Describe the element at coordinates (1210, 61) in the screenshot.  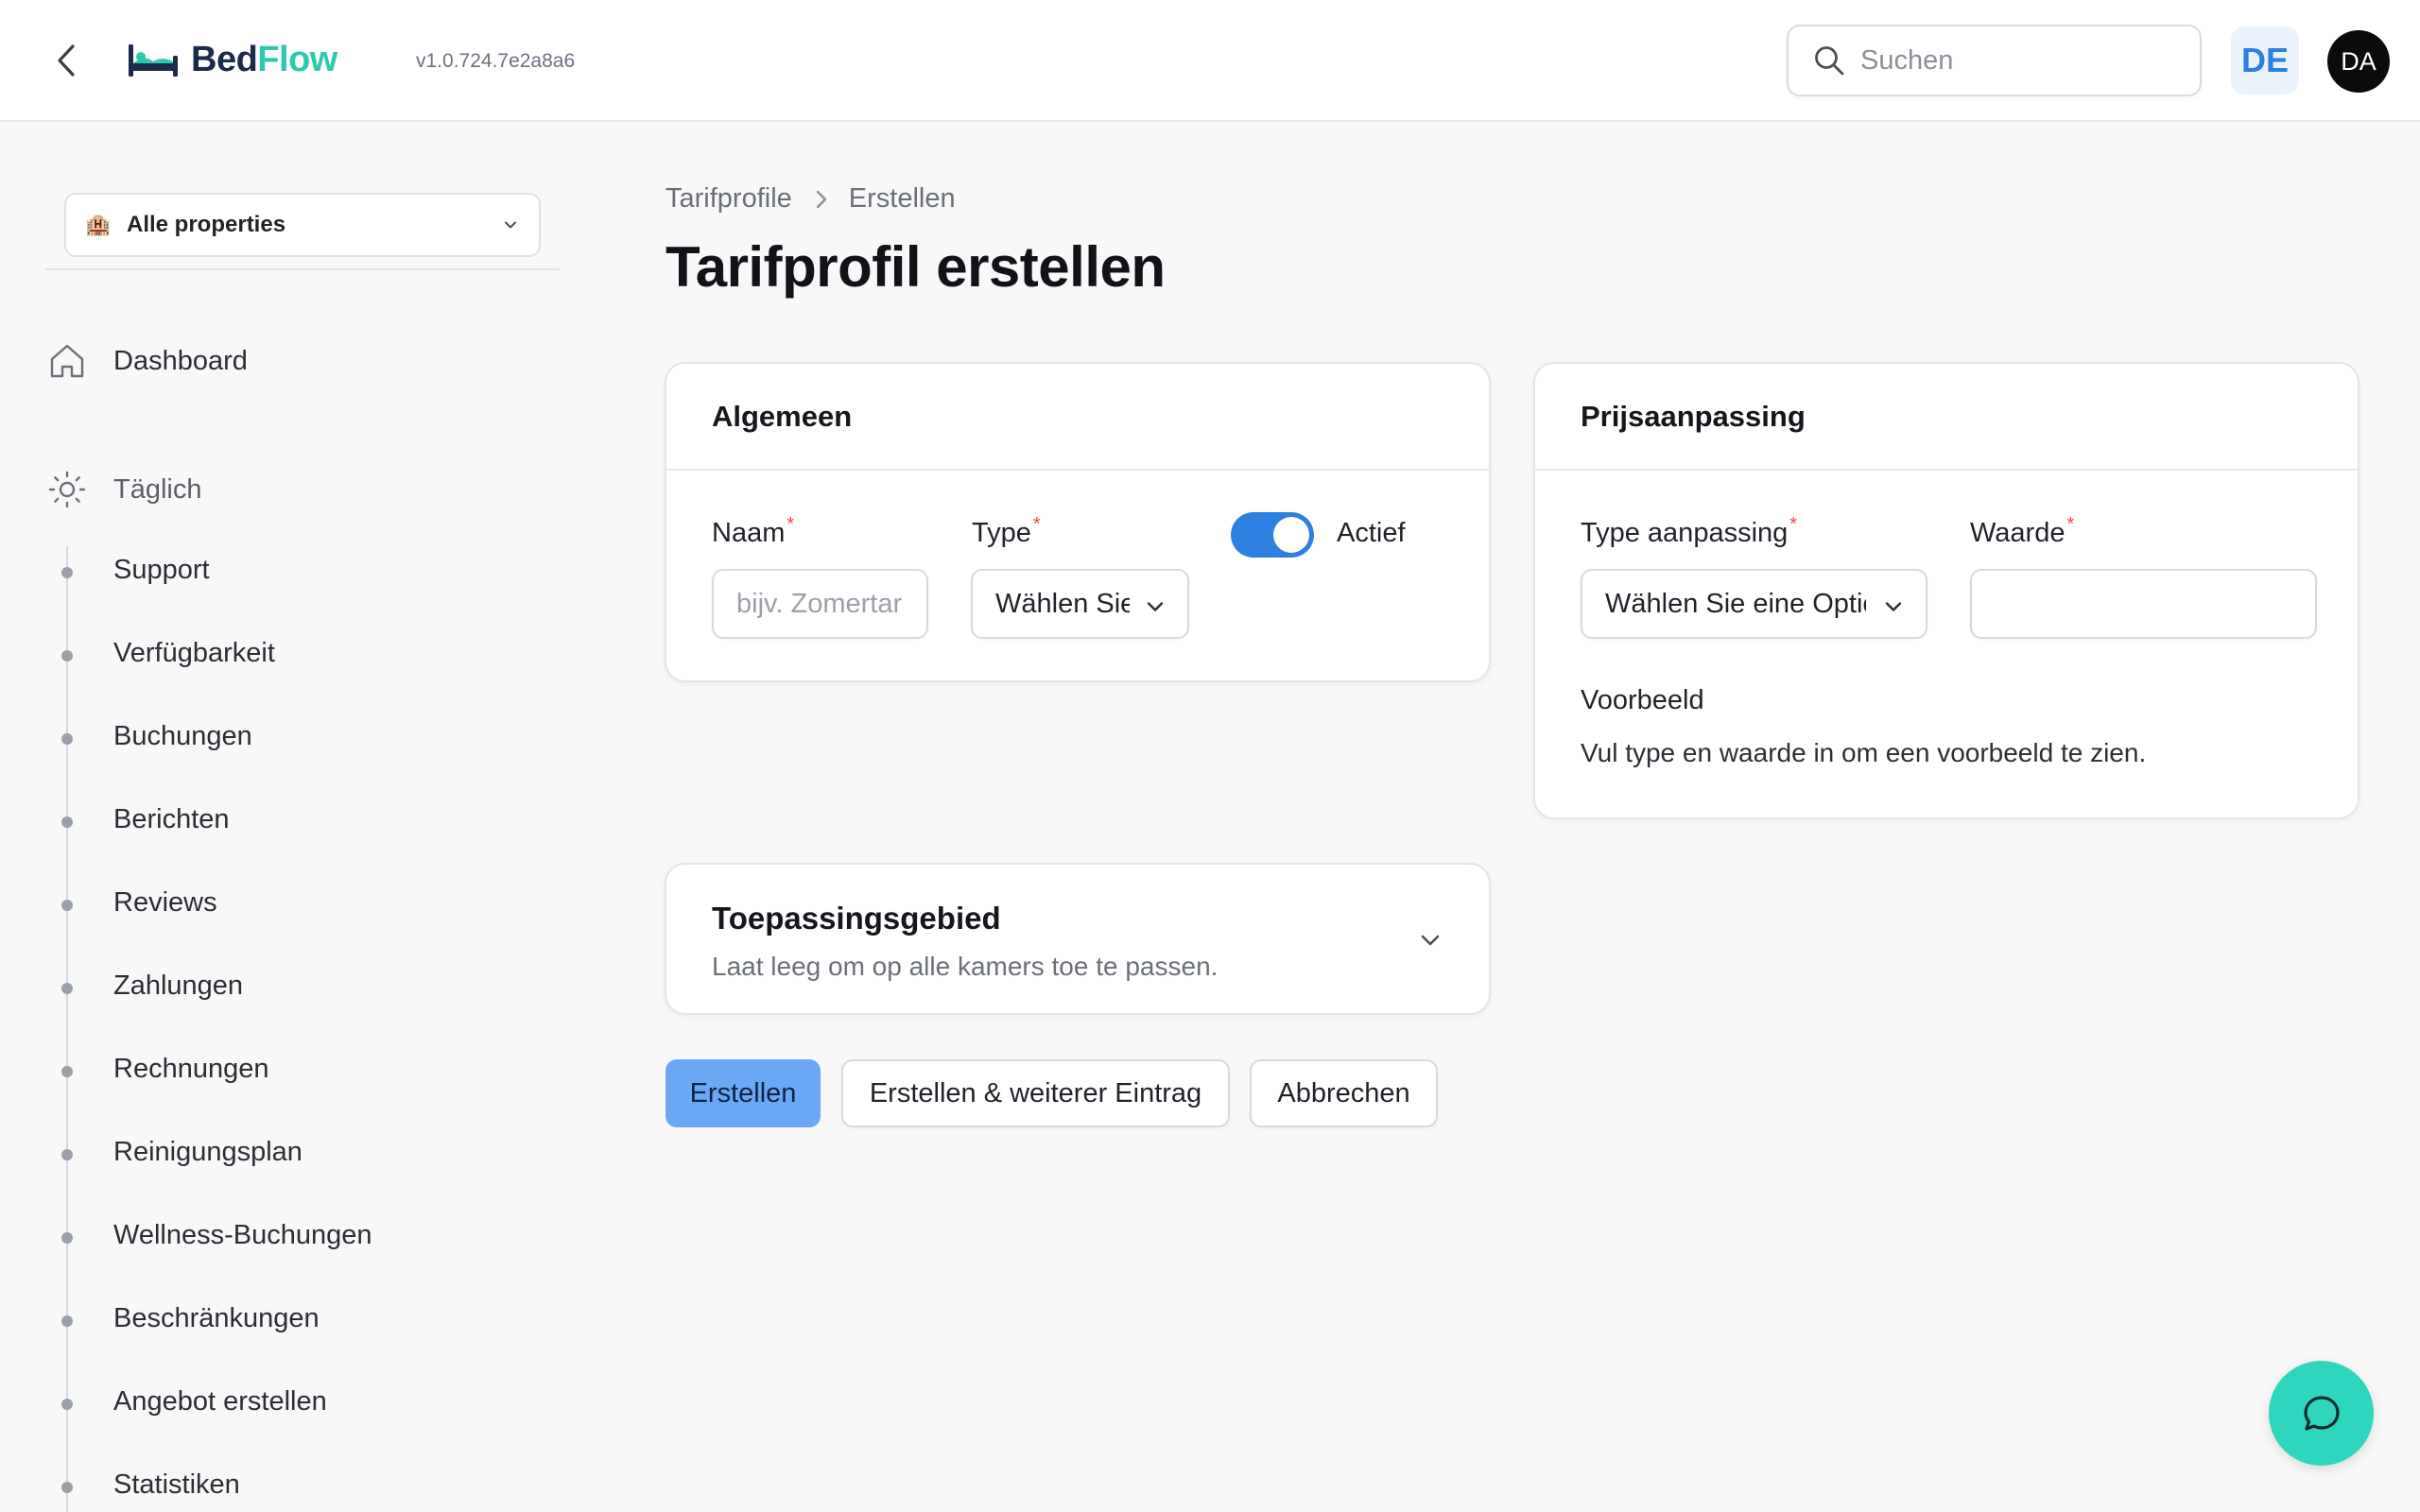
I see `top-bar: BedFlow v1.0.724.7e2a8a6 DE DA` at that location.